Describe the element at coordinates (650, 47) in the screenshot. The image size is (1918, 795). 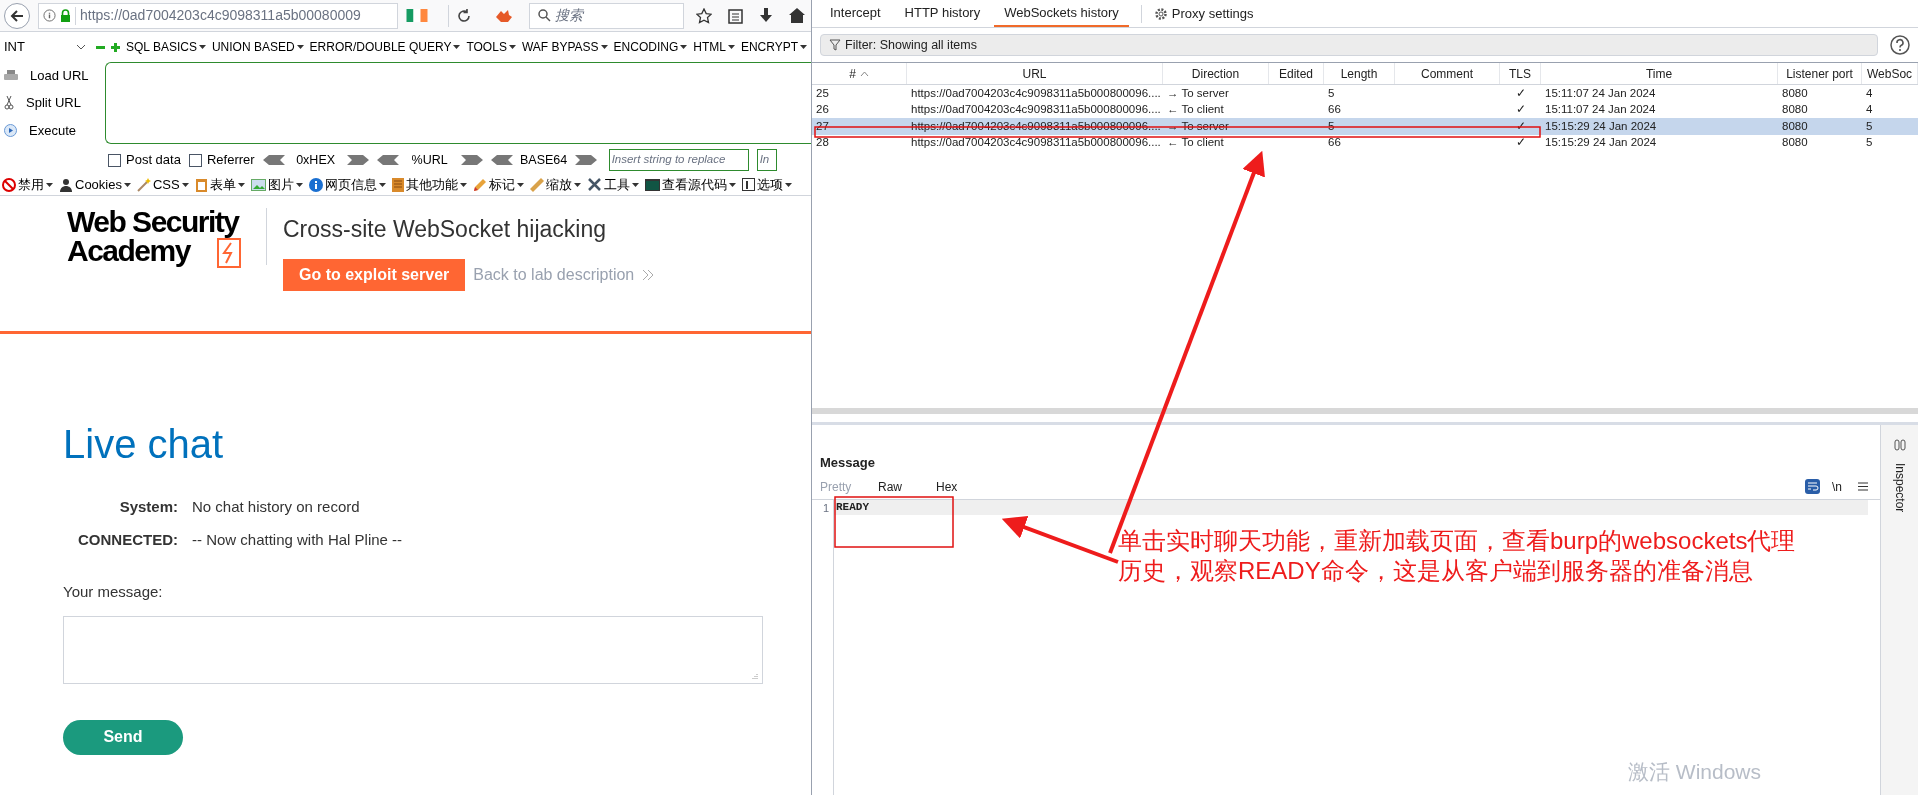
I see `menu-item: ENCODING` at that location.